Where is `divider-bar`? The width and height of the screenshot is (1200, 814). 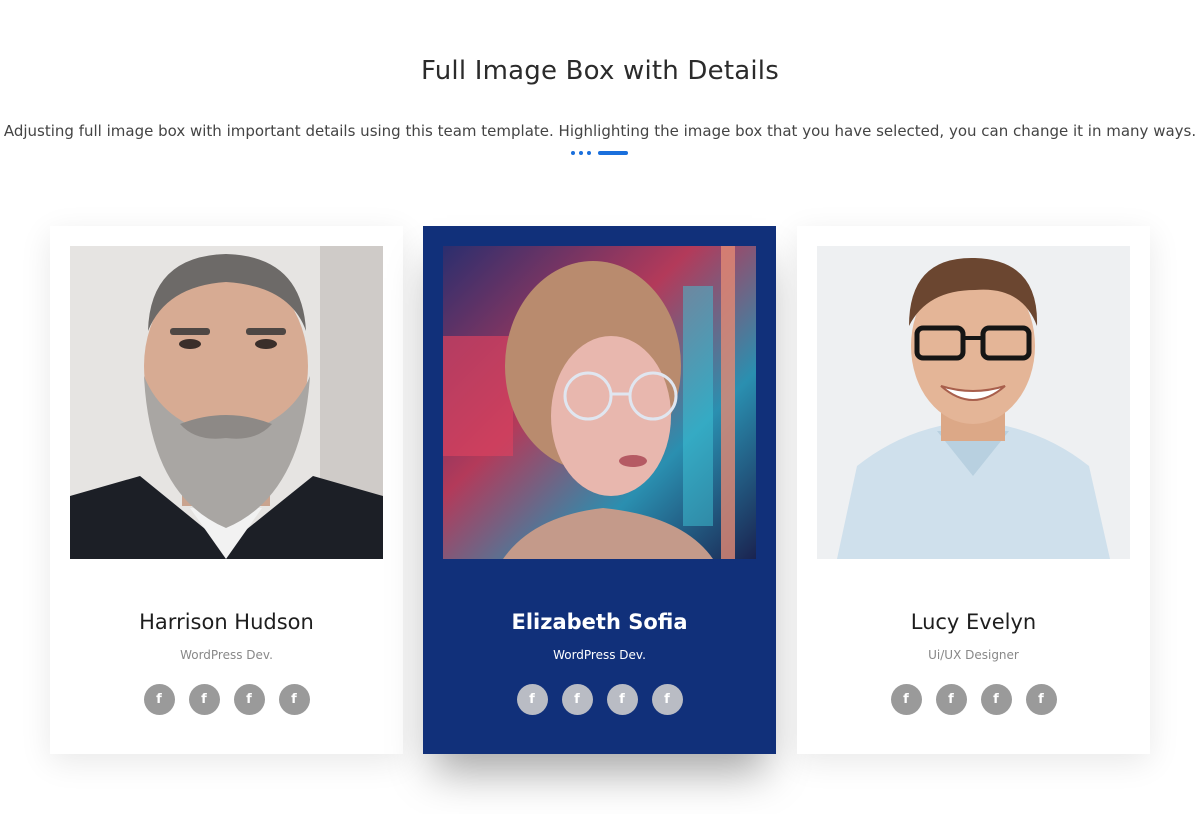 divider-bar is located at coordinates (613, 153).